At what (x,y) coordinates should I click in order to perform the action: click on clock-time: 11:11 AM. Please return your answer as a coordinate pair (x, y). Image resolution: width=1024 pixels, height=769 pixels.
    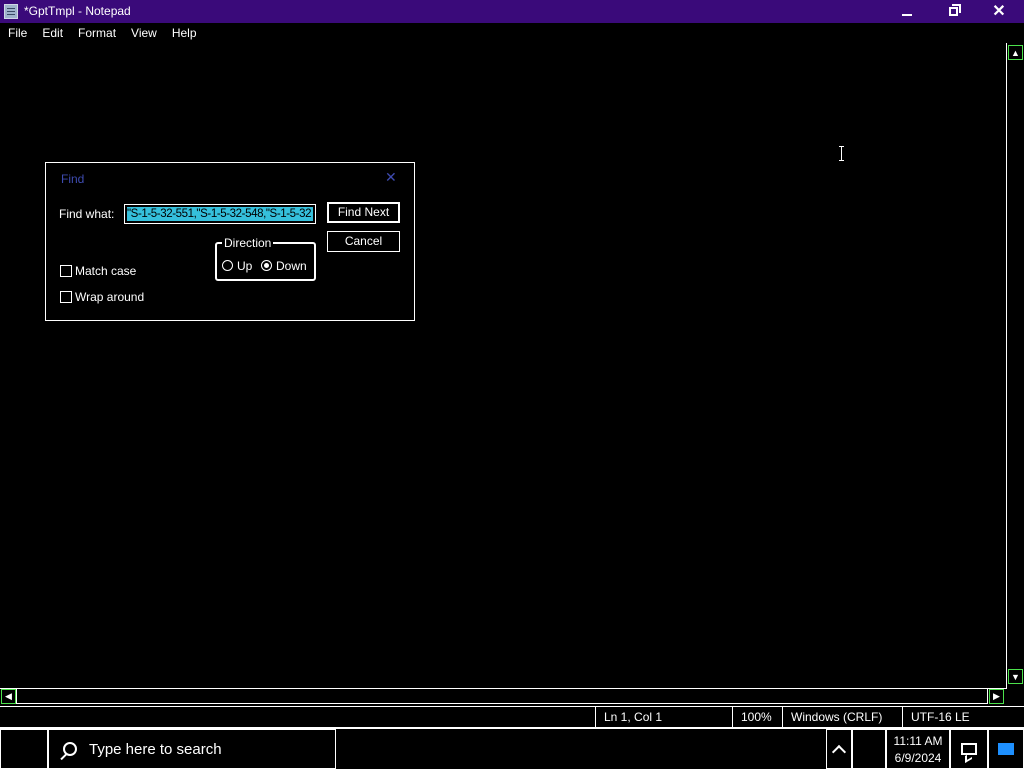
    Looking at the image, I should click on (918, 741).